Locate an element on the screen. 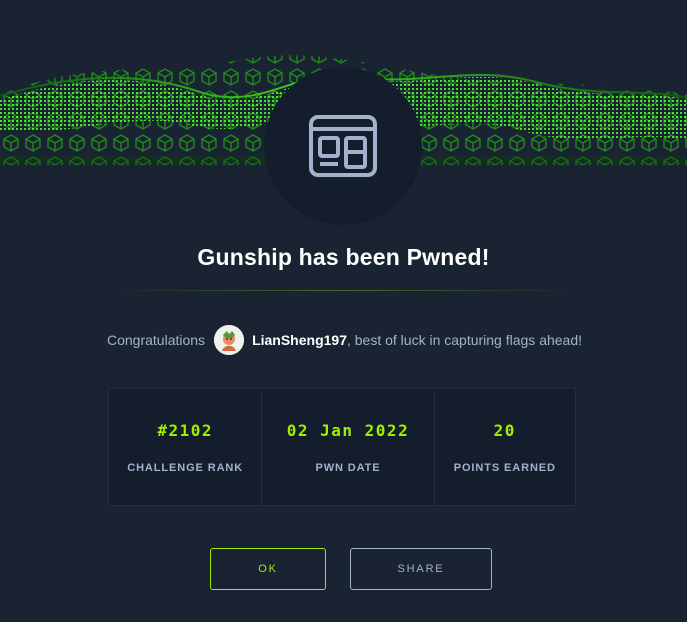 This screenshot has height=622, width=687. congrats-suffix: , best of luck in capturing flags ahead! is located at coordinates (464, 340).